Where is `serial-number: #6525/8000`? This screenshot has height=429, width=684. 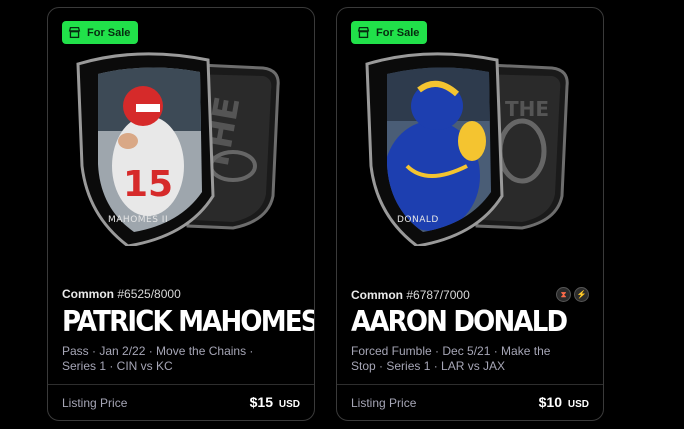 serial-number: #6525/8000 is located at coordinates (149, 294).